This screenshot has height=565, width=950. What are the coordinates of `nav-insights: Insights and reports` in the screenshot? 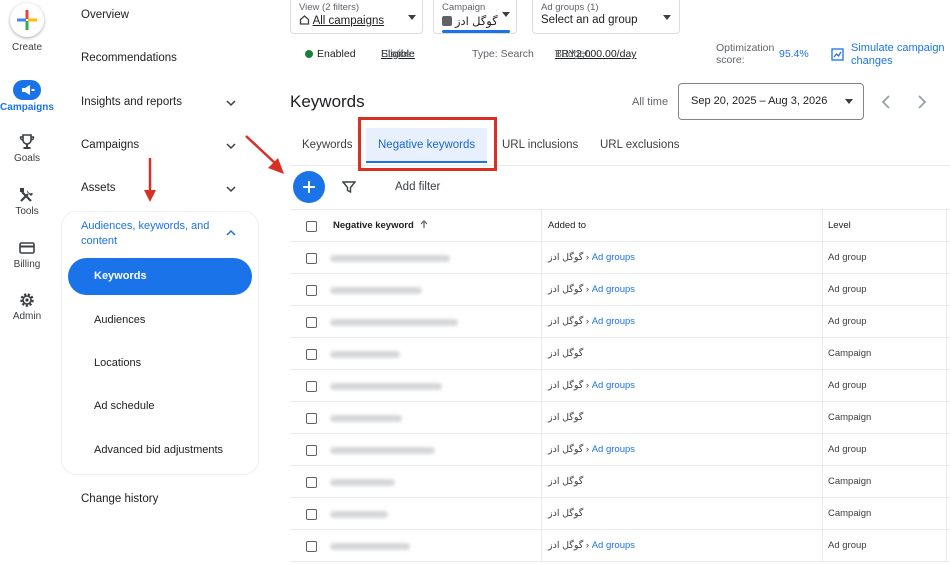 It's located at (131, 102).